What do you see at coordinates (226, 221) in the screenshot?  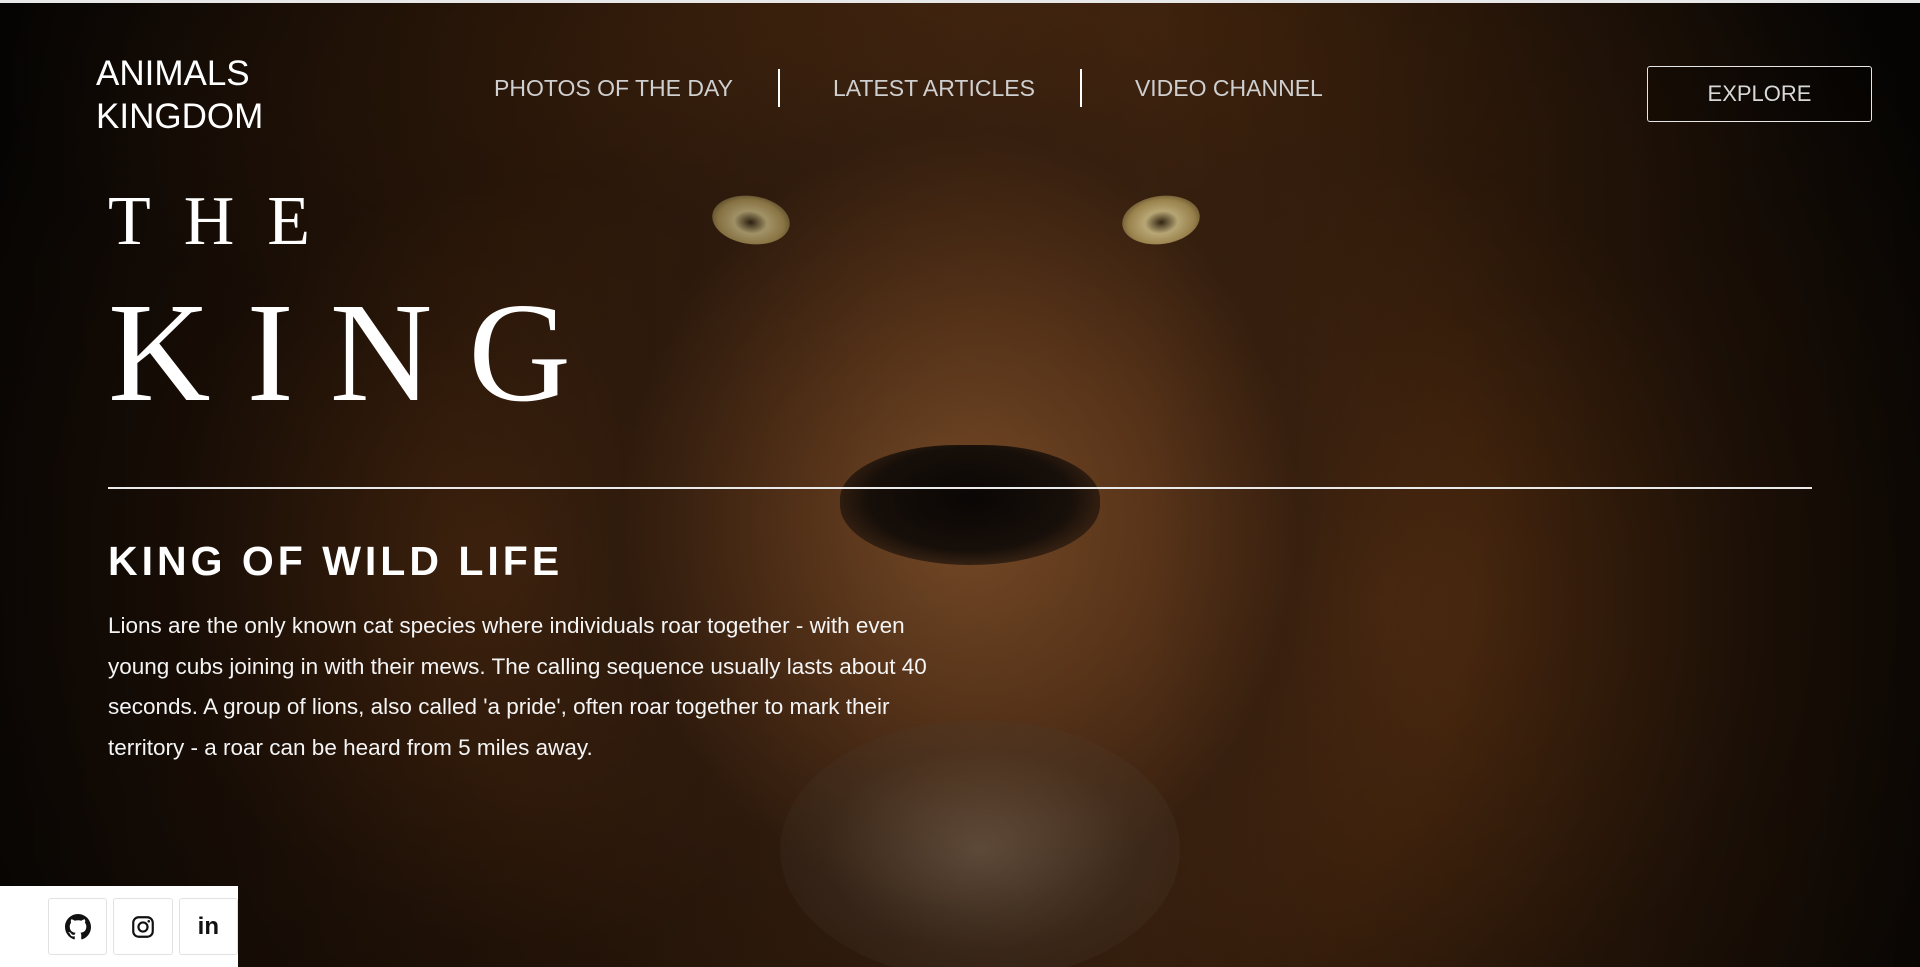 I see `hero-title-the: THE` at bounding box center [226, 221].